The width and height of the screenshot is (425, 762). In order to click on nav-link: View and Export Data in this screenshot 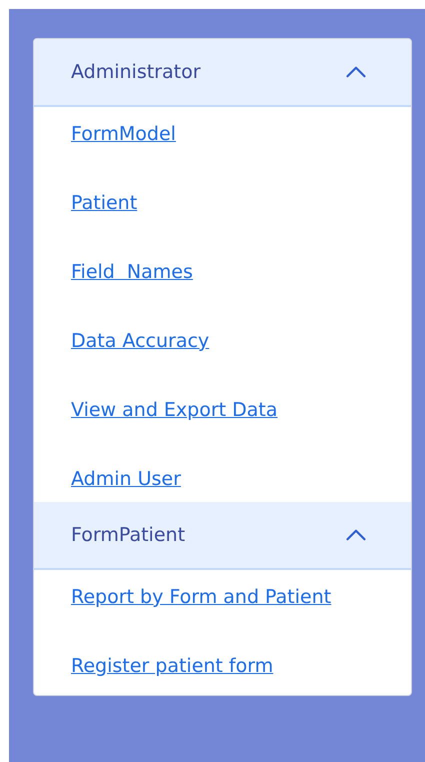, I will do `click(174, 410)`.